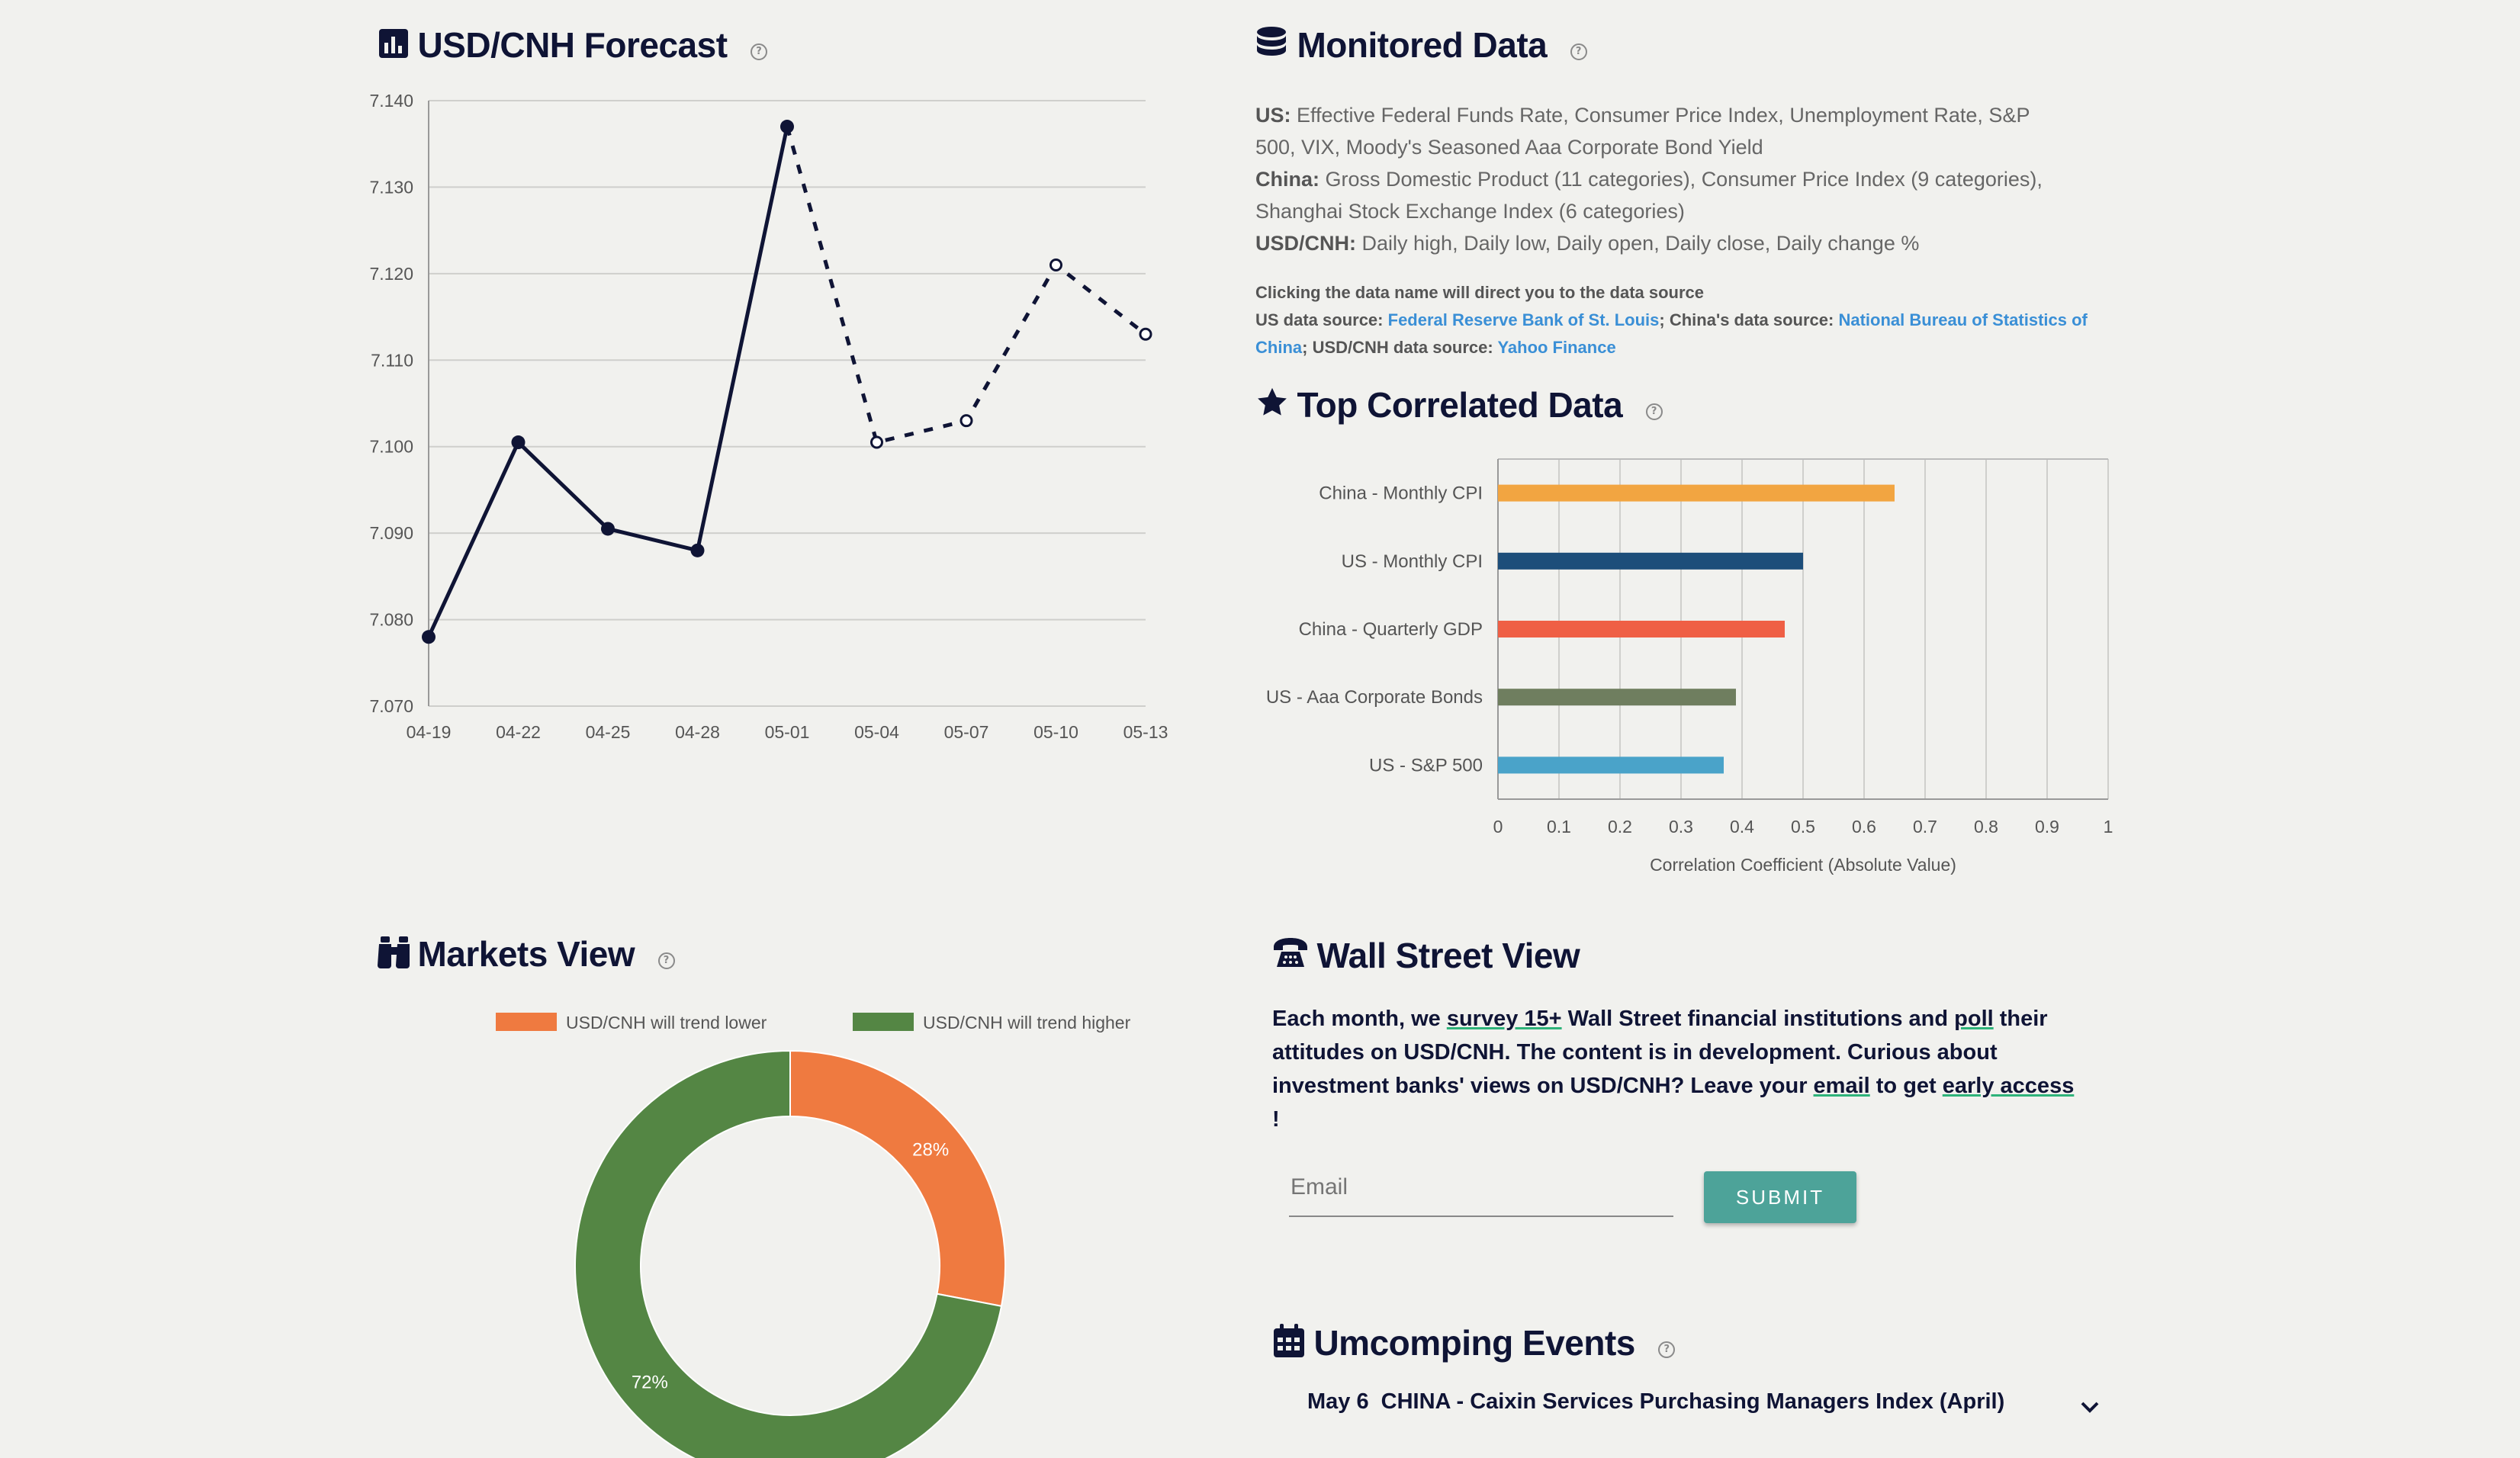  What do you see at coordinates (518, 732) in the screenshot?
I see `x-tick-label: 04-22` at bounding box center [518, 732].